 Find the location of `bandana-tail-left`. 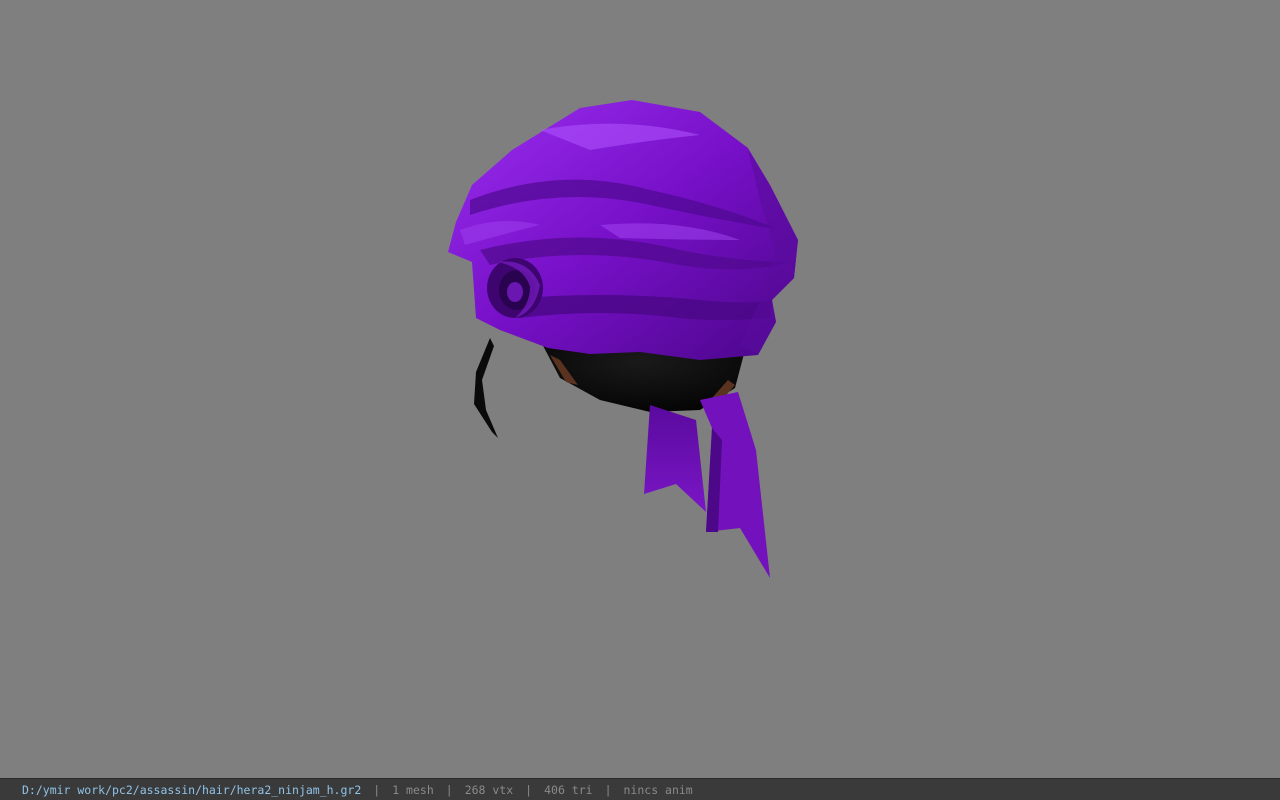

bandana-tail-left is located at coordinates (675, 458).